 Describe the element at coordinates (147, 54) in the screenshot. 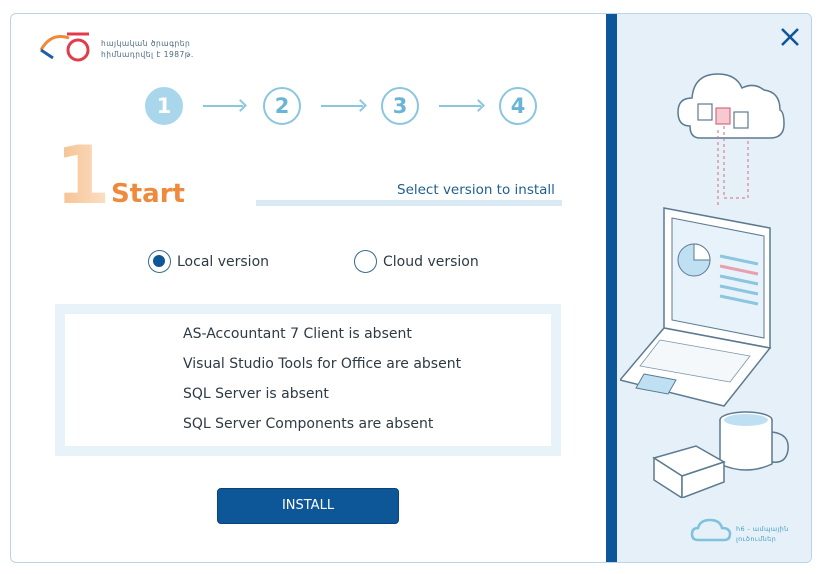

I see `tagline-line-2: հիմնադրվել է 1987թ.` at that location.